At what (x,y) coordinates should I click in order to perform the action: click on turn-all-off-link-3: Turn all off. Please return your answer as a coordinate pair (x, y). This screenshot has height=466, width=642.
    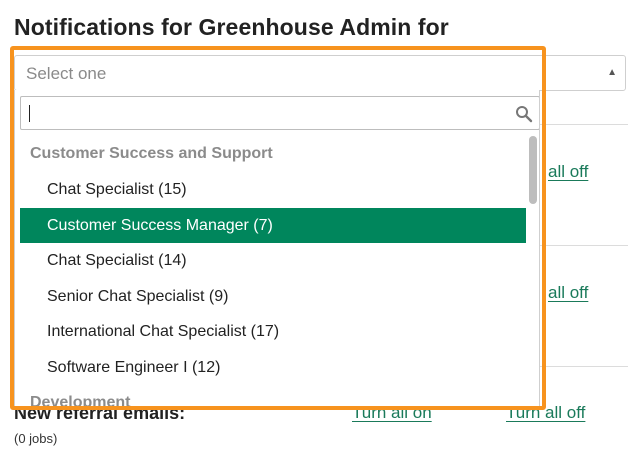
    Looking at the image, I should click on (545, 413).